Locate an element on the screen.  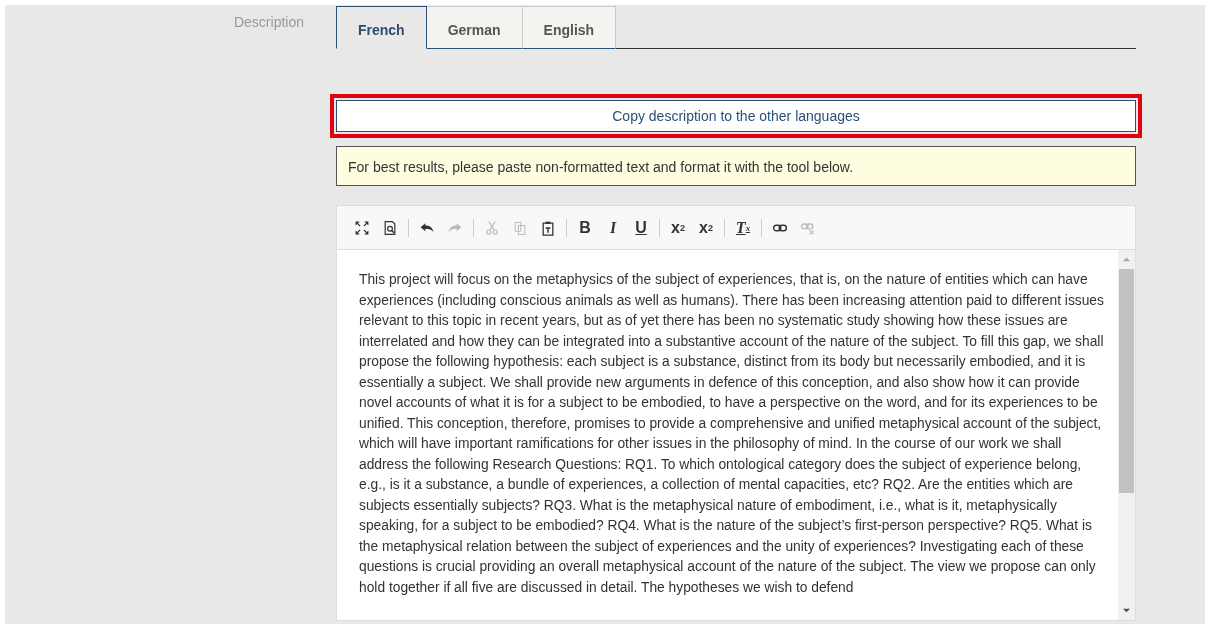
format-button: U is located at coordinates (641, 227).